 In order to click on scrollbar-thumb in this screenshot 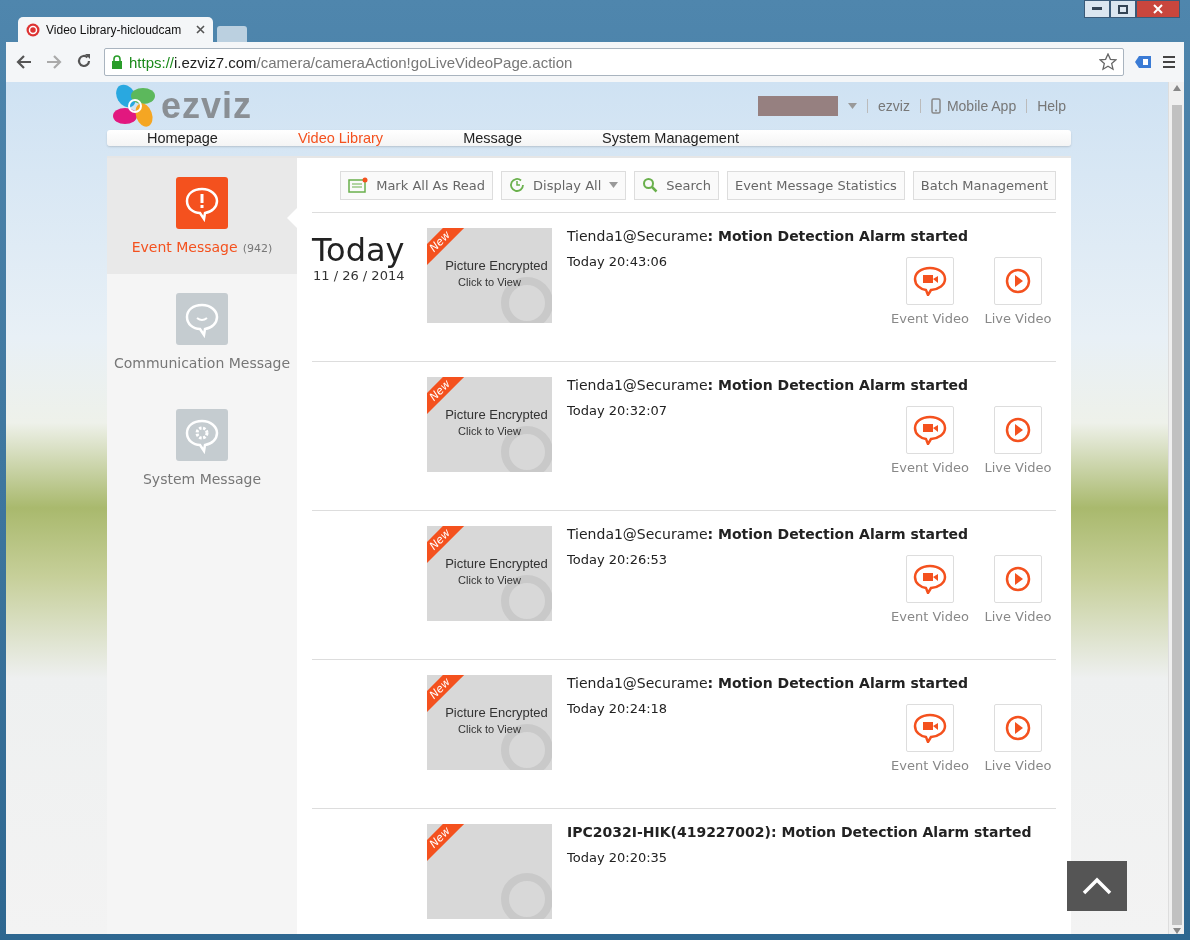, I will do `click(1176, 515)`.